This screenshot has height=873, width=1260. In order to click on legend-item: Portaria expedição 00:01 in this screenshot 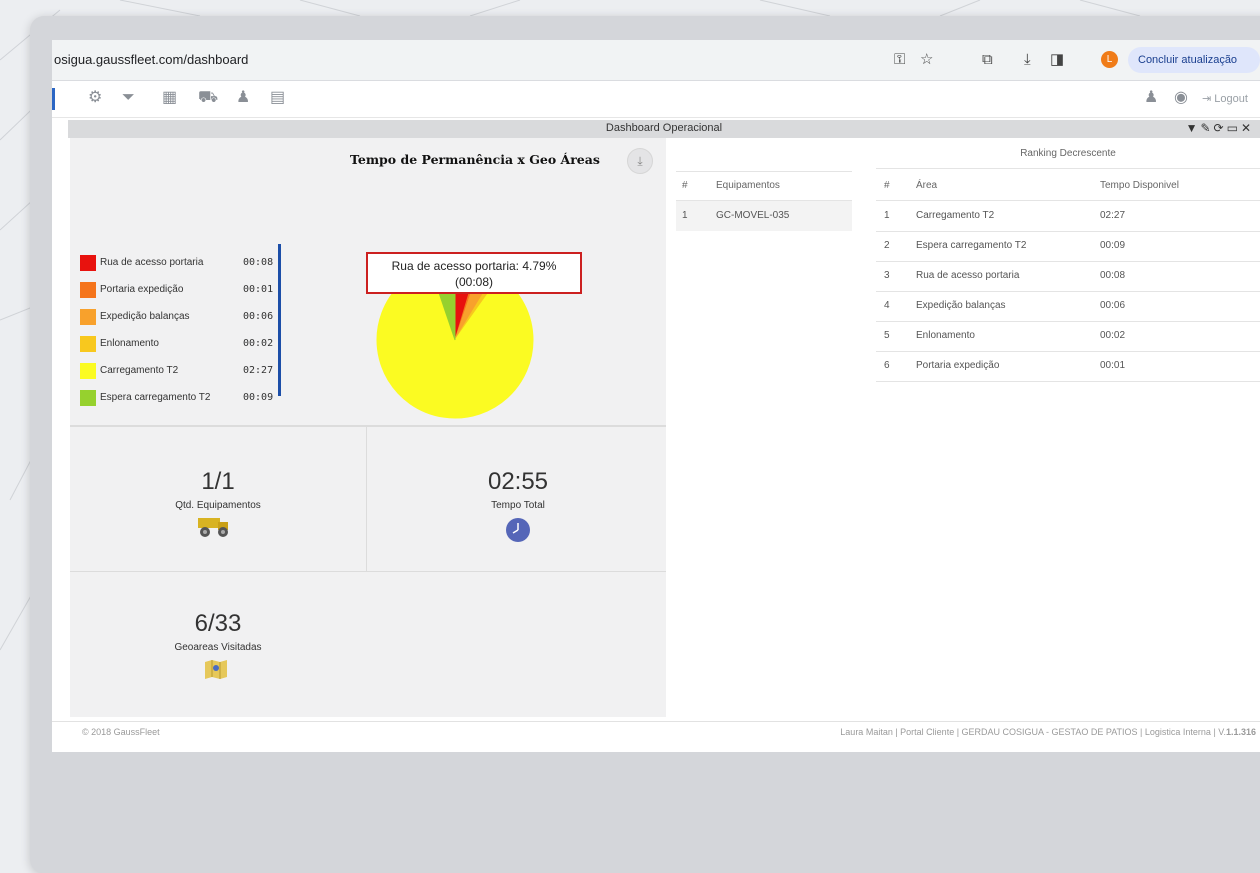, I will do `click(177, 291)`.